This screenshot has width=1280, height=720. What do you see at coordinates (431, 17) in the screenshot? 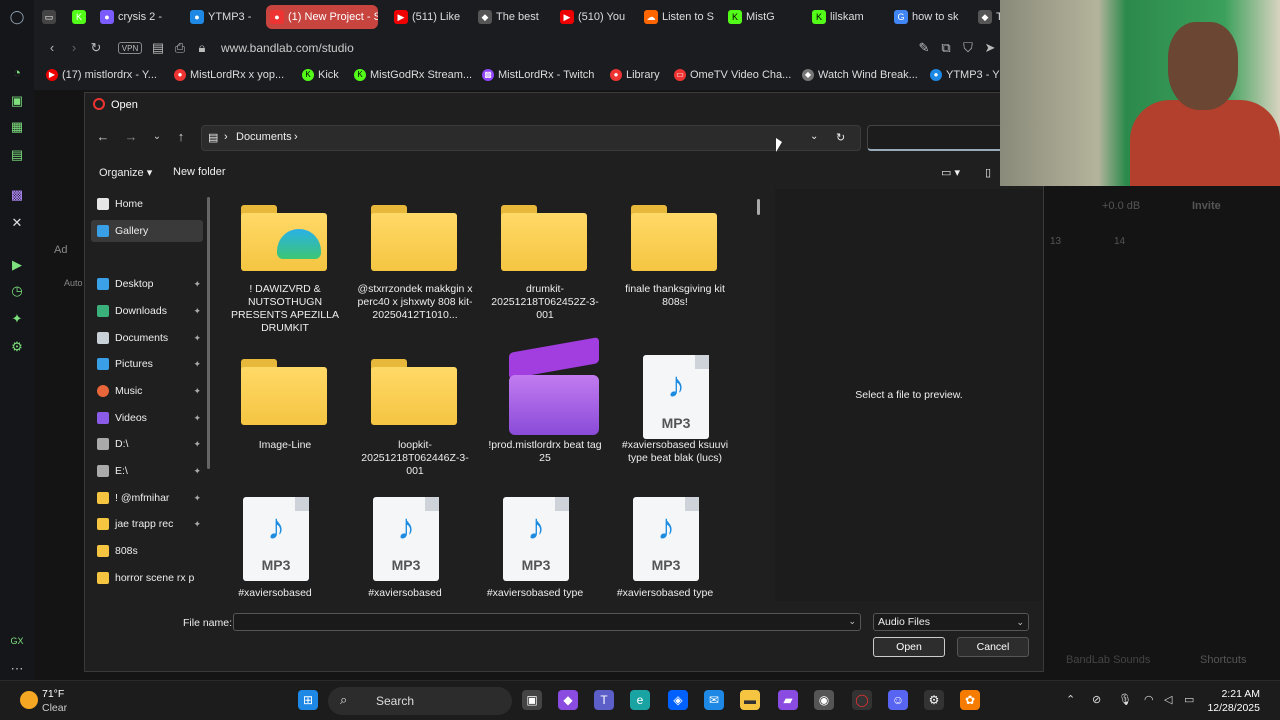
I see `tab-3: ▶ (511) Like` at bounding box center [431, 17].